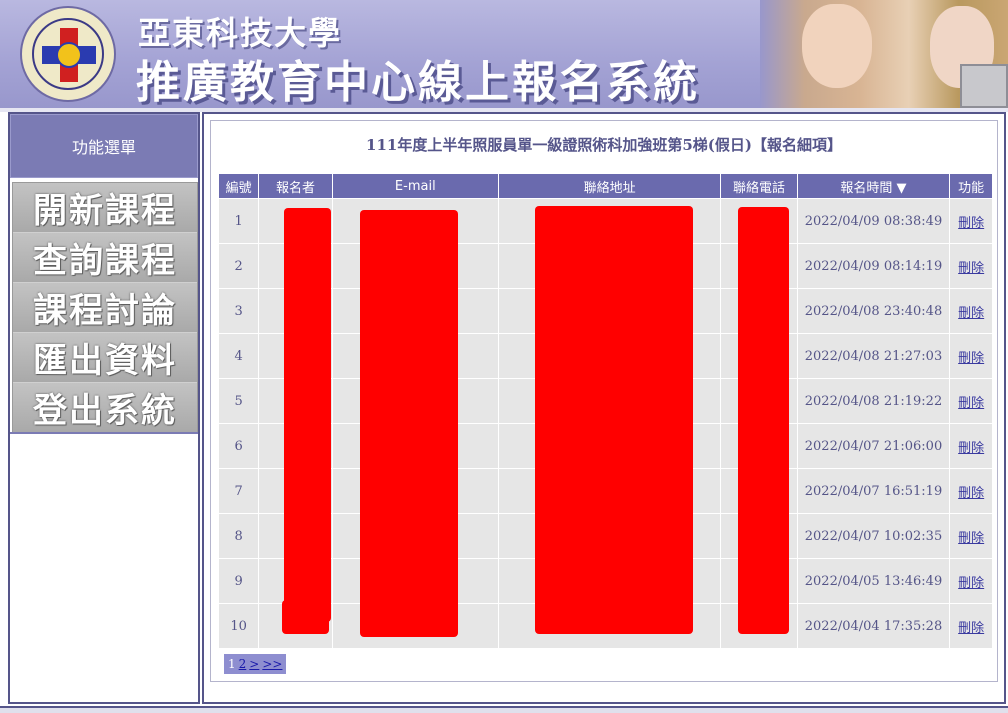 Image resolution: width=1008 pixels, height=713 pixels. I want to click on logo-center, so click(69, 55).